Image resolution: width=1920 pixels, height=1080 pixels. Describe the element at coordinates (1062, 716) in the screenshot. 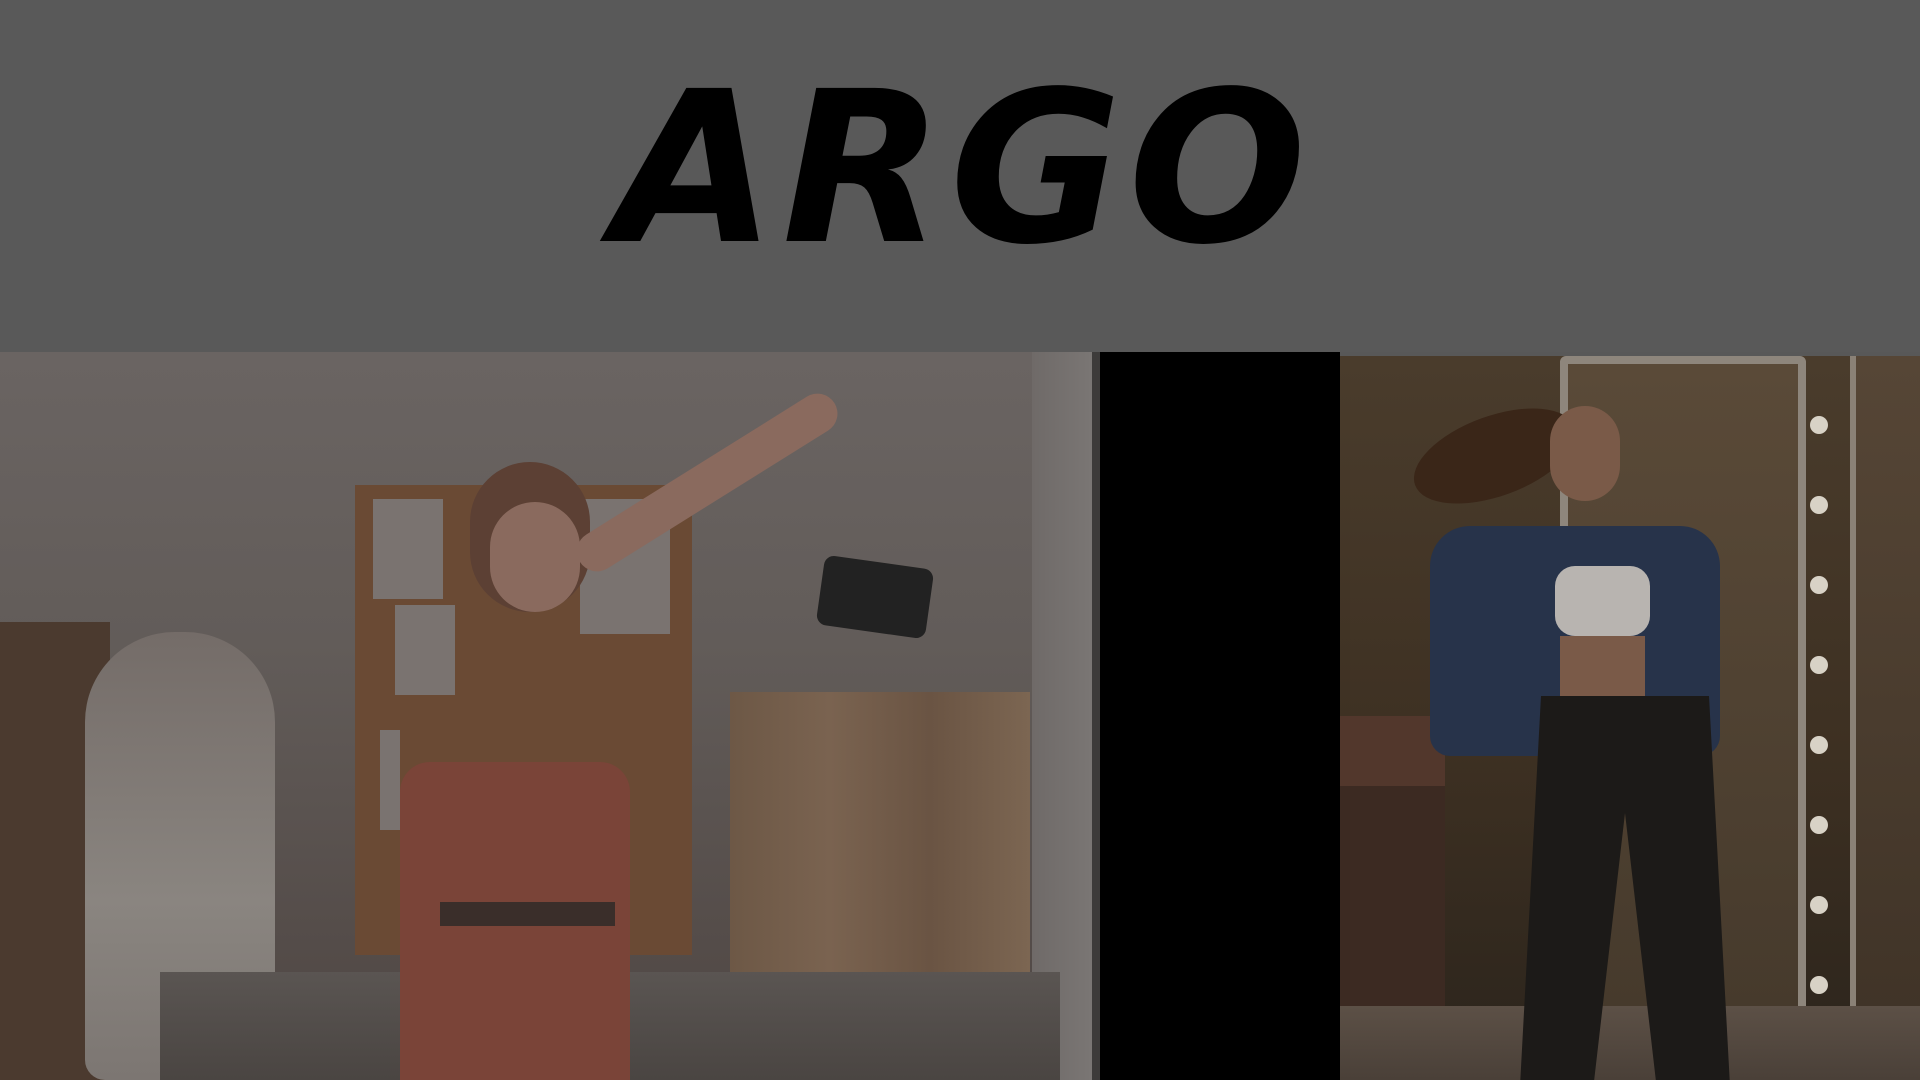

I see `window-light` at that location.